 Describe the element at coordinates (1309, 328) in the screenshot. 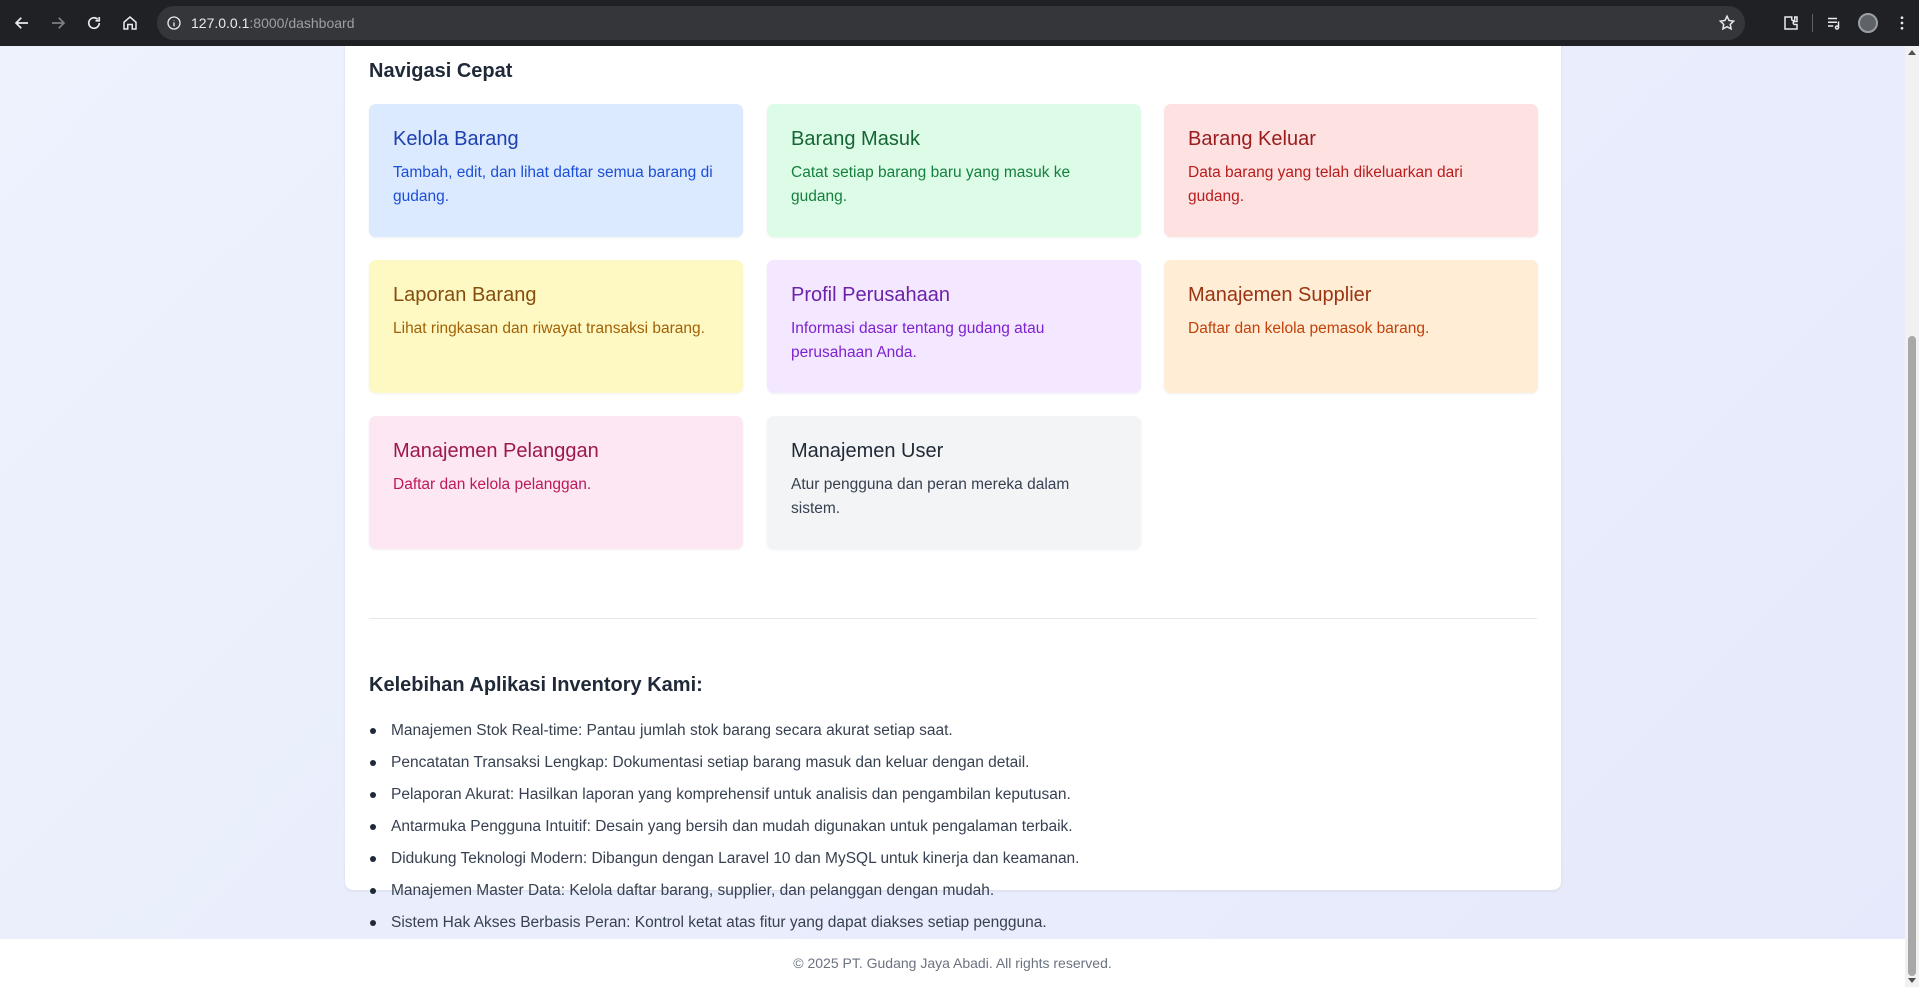

I see `card-description: Daftar dan kelola pemasok barang.` at that location.